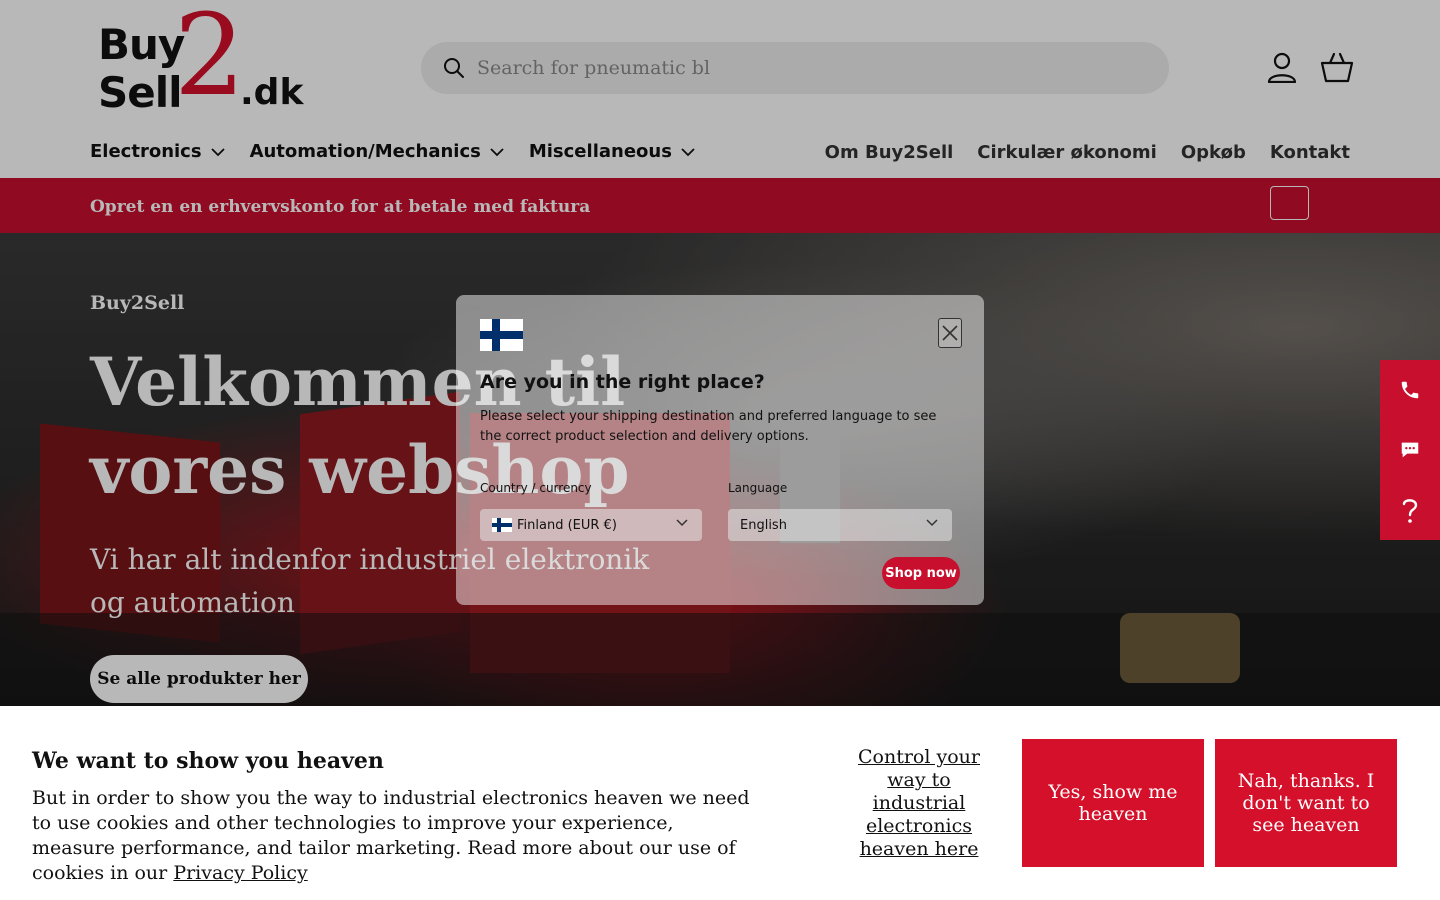 This screenshot has width=1440, height=900. Describe the element at coordinates (1410, 390) in the screenshot. I see `phone-icon` at that location.